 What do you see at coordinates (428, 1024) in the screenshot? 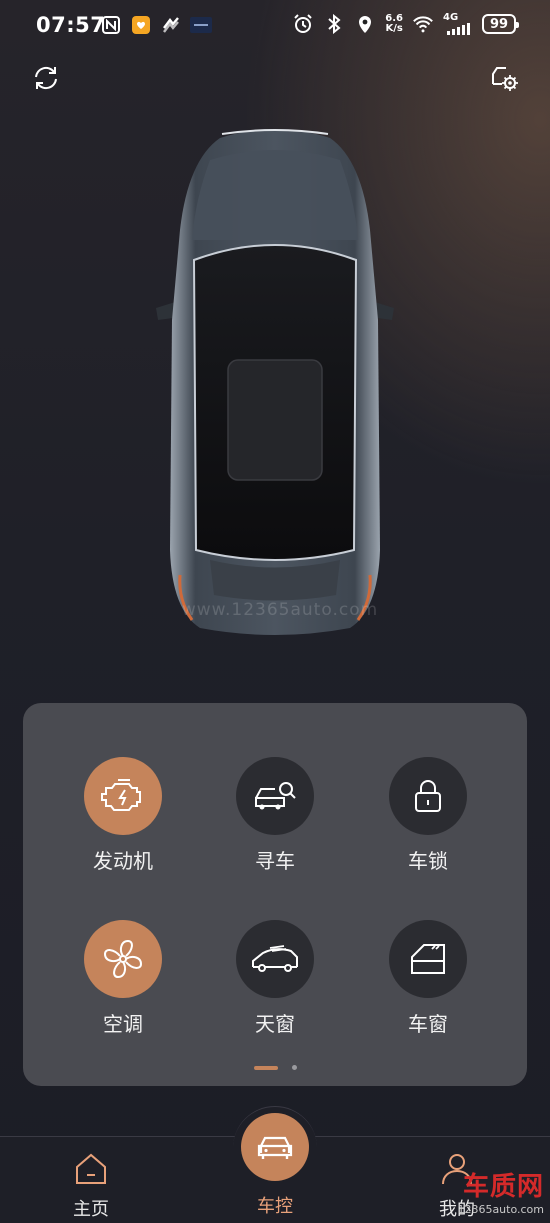
I see `car-window-label: 车窗` at bounding box center [428, 1024].